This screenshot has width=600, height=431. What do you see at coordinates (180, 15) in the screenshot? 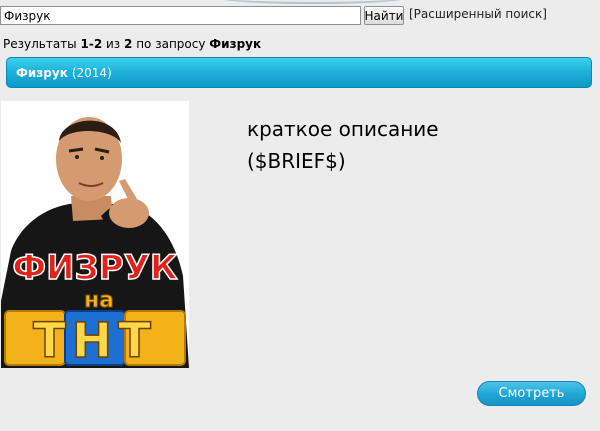
I see `search-input` at bounding box center [180, 15].